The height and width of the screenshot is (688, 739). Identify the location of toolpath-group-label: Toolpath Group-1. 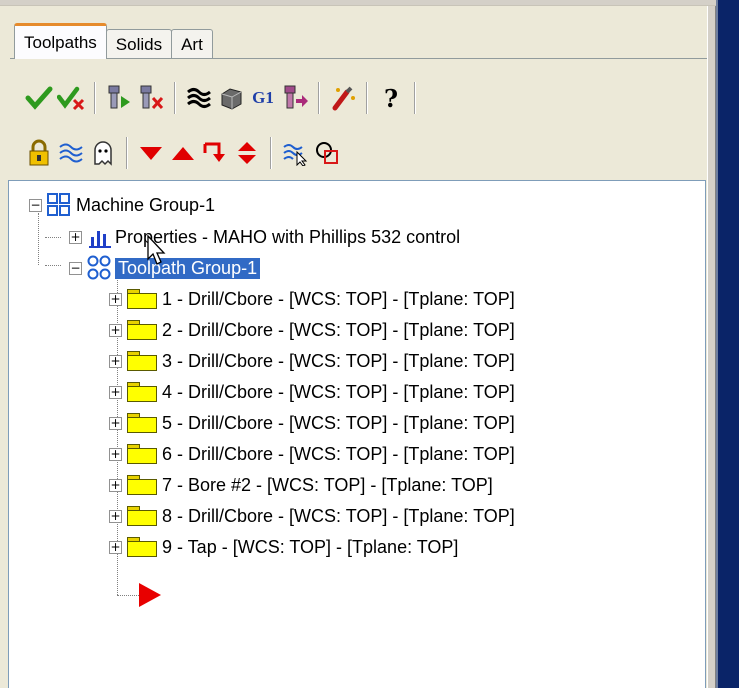
(188, 268).